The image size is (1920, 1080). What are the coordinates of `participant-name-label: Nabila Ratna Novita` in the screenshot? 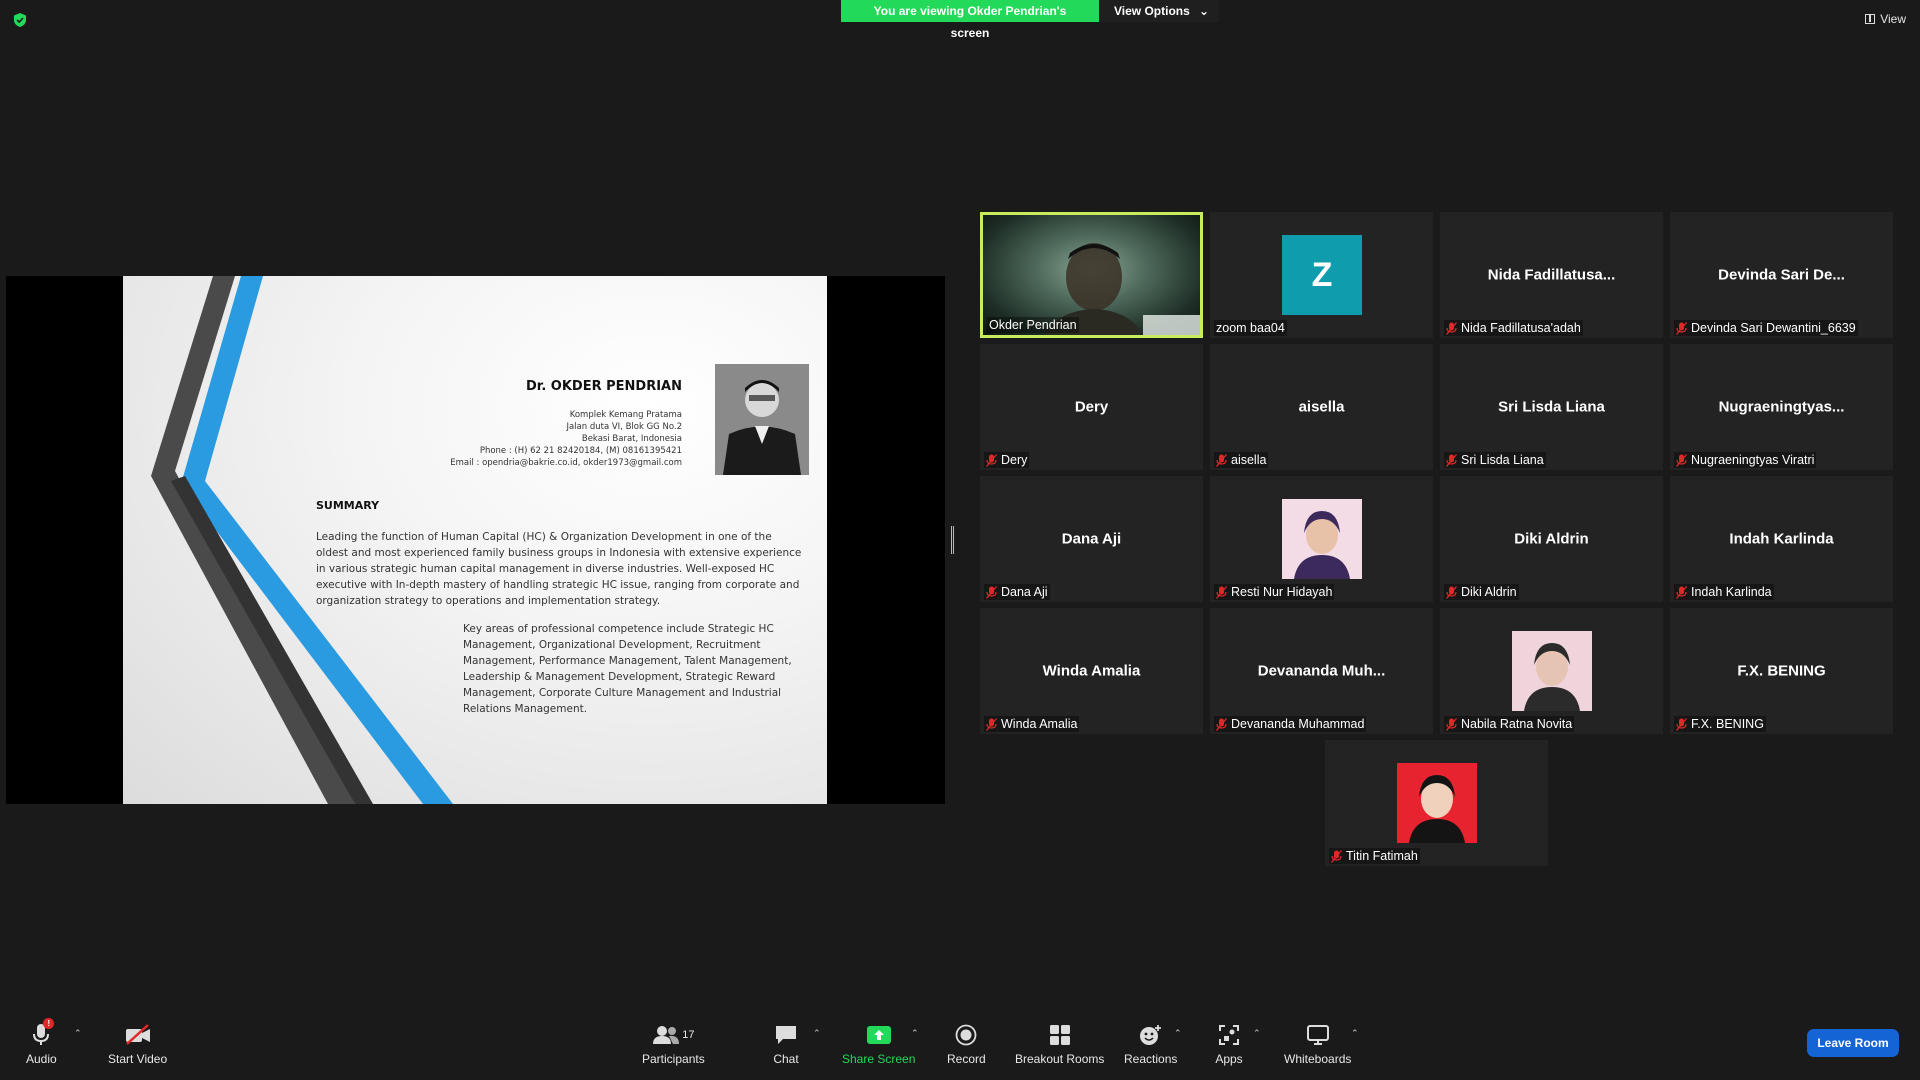 It's located at (1509, 724).